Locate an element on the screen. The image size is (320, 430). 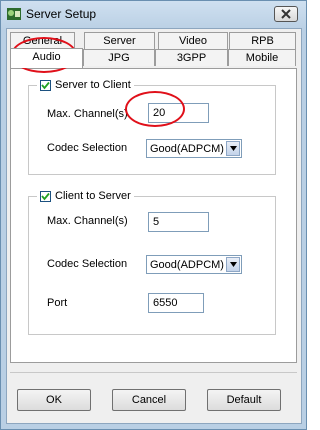
tab-mobile: Mobile is located at coordinates (262, 57).